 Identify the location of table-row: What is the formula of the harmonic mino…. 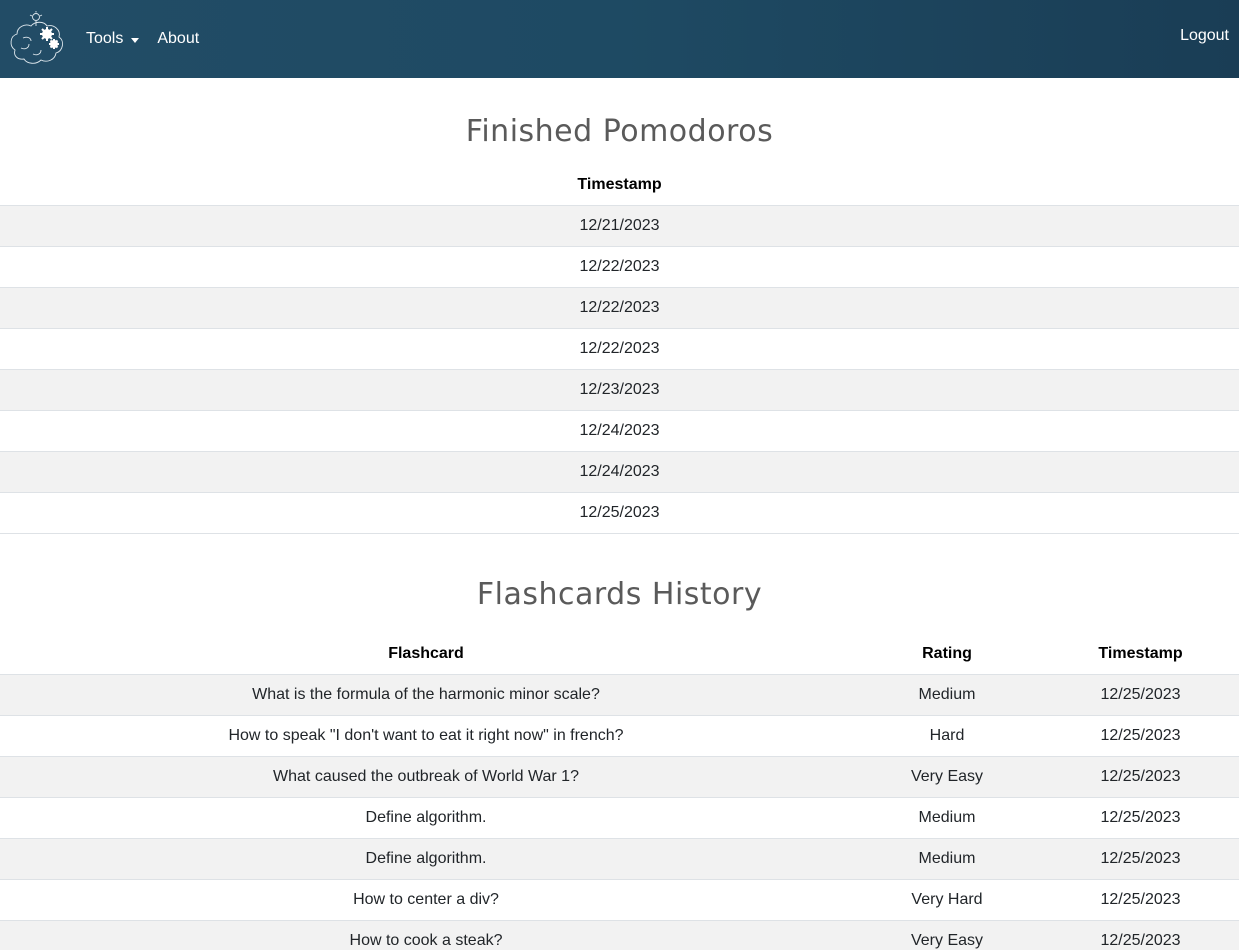
(619, 695).